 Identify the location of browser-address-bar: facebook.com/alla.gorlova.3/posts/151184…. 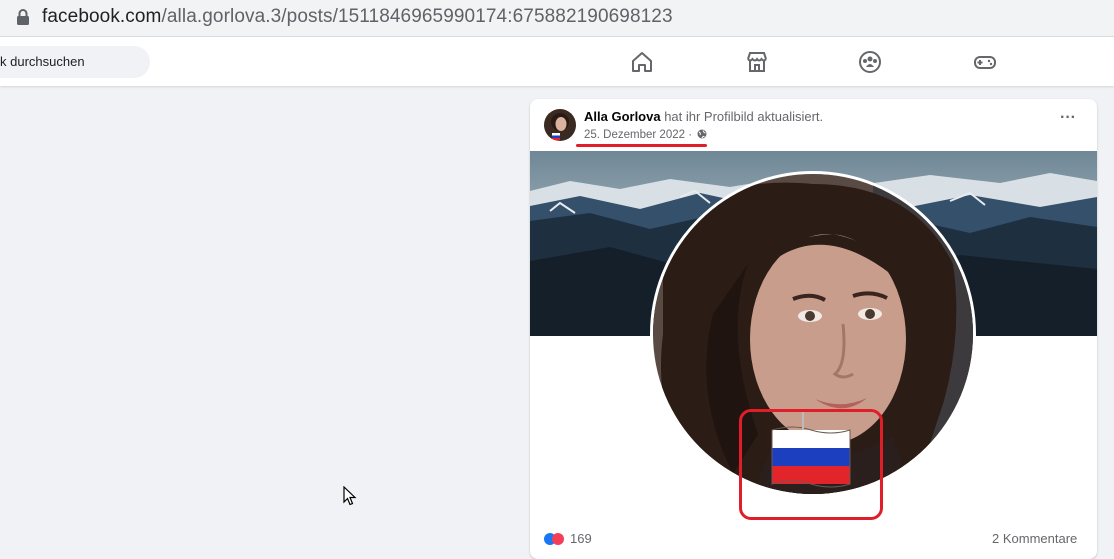
(557, 18).